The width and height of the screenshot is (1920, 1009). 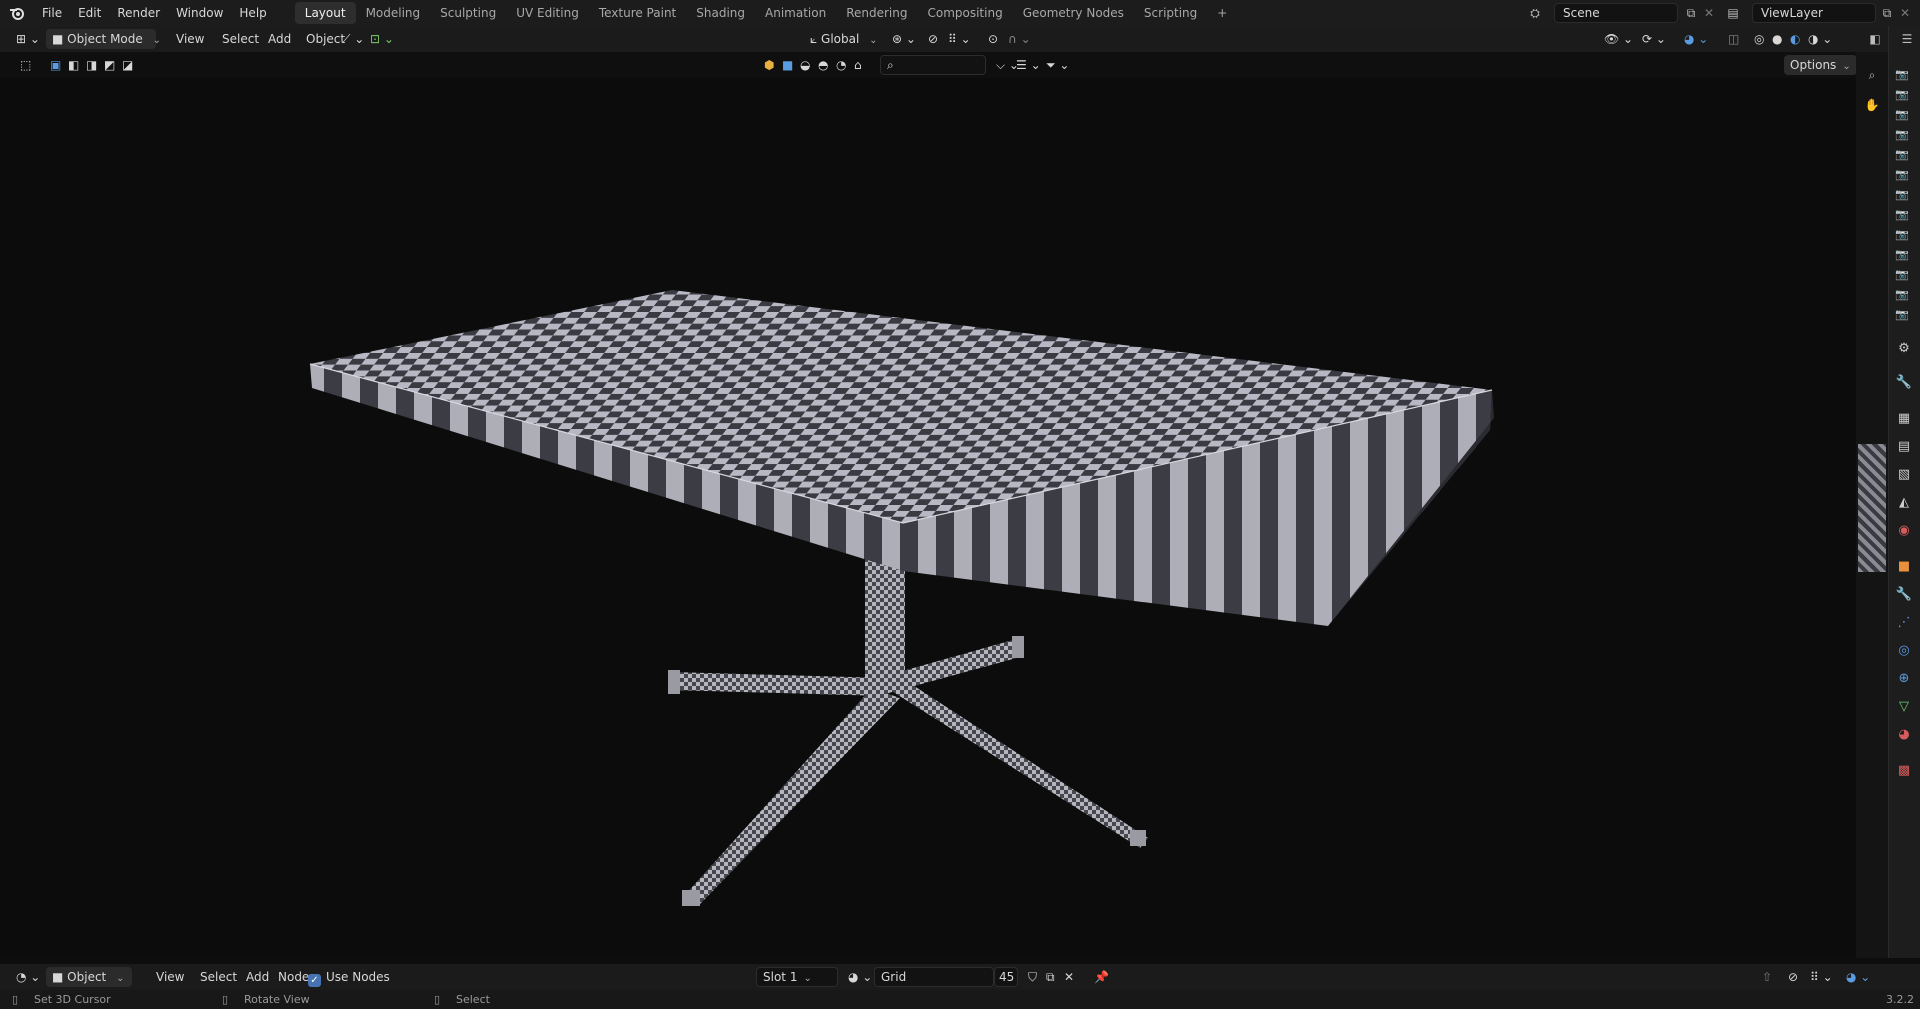 What do you see at coordinates (314, 980) in the screenshot?
I see `checkmark-icon: ✓` at bounding box center [314, 980].